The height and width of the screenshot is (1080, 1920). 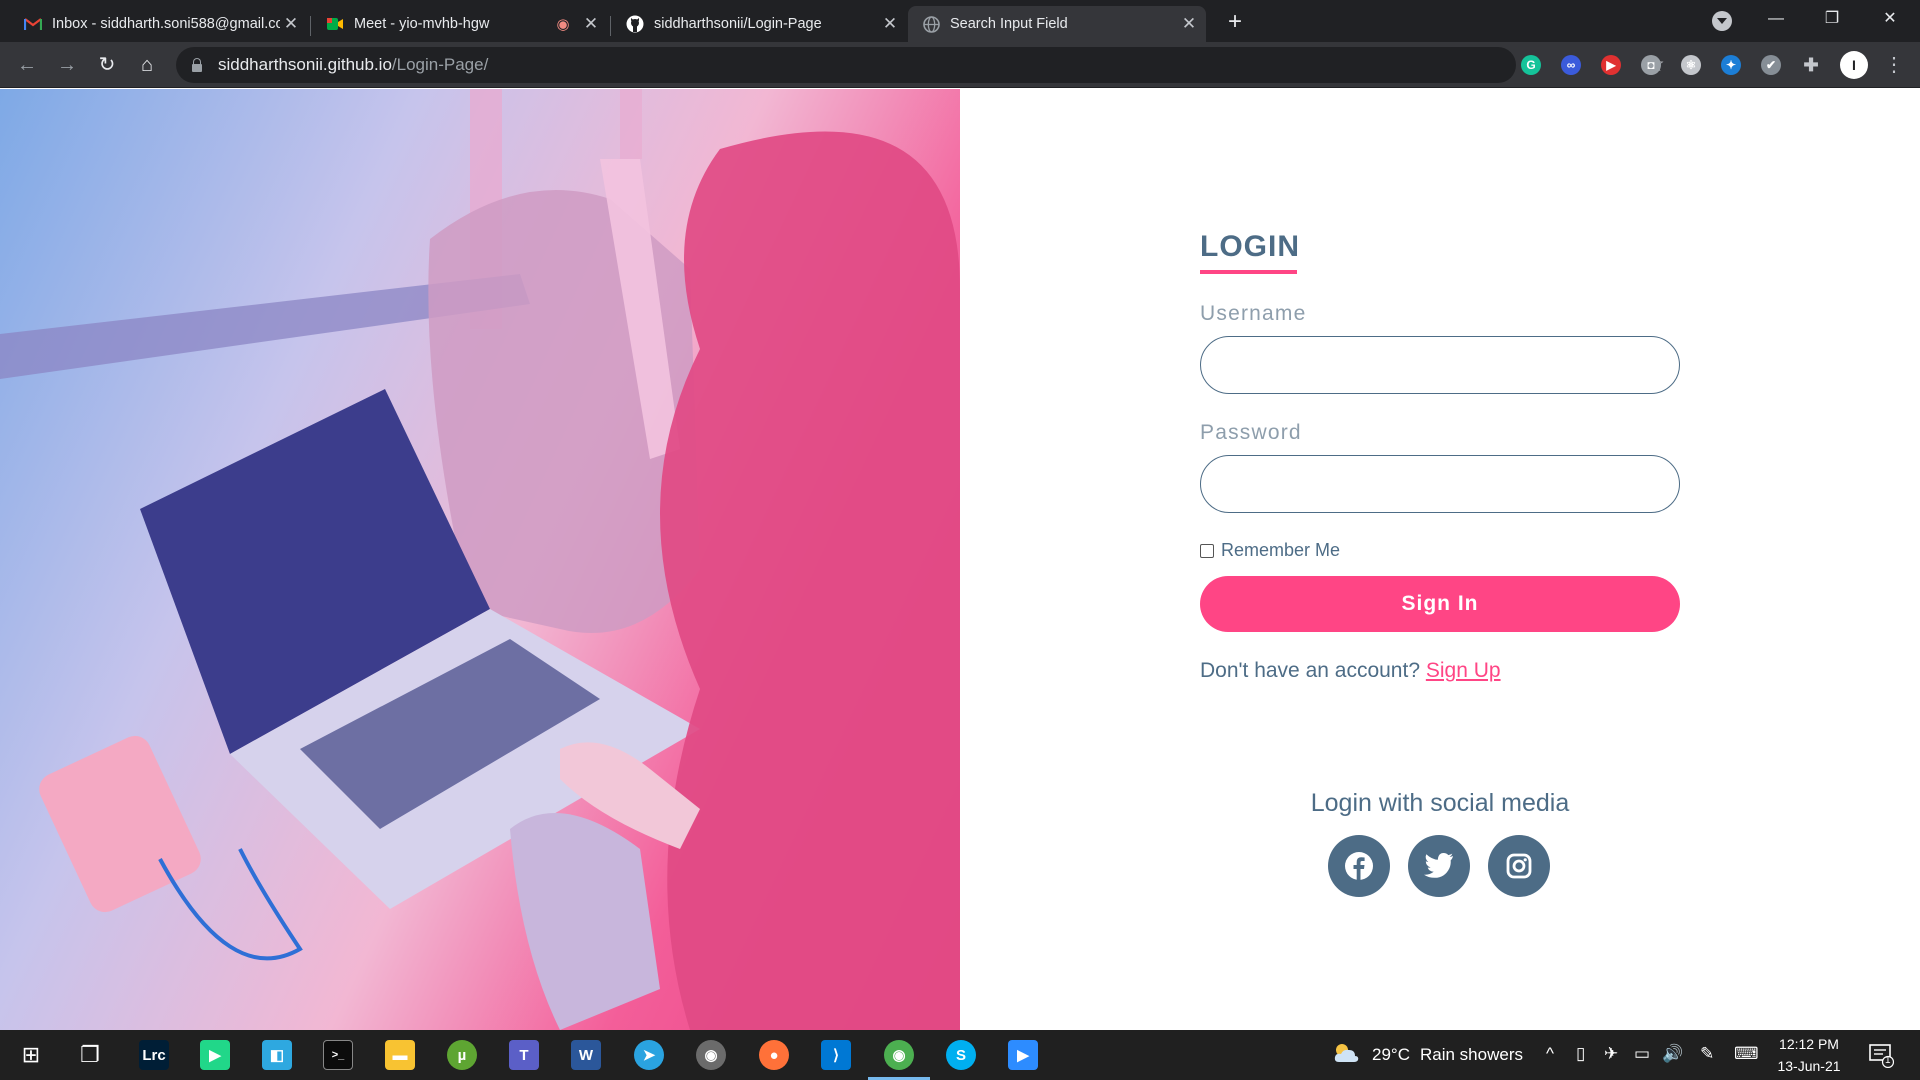 I want to click on profile-avatar: I, so click(x=1854, y=65).